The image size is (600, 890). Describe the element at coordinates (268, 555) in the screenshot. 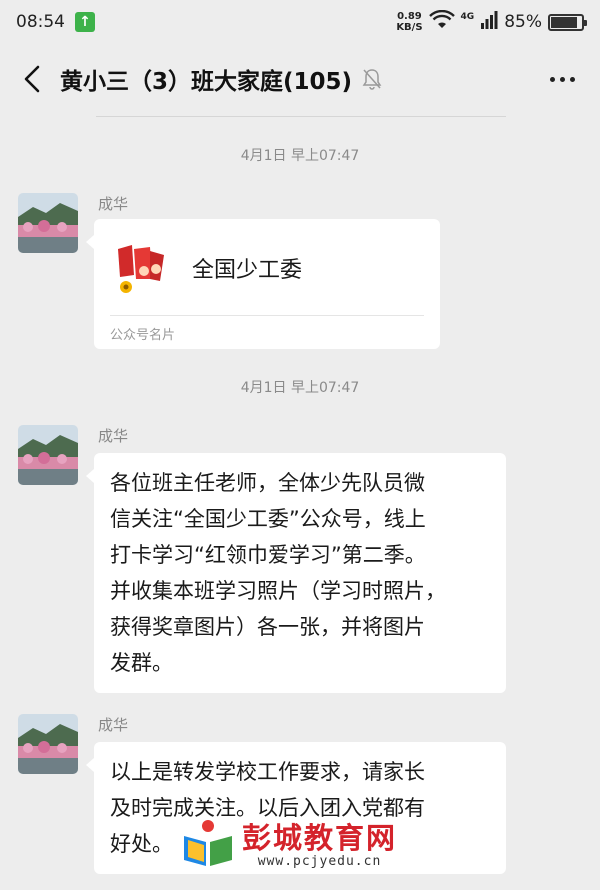

I see `message-line: 打卡学习“红领巾爱学习”第二季。` at that location.